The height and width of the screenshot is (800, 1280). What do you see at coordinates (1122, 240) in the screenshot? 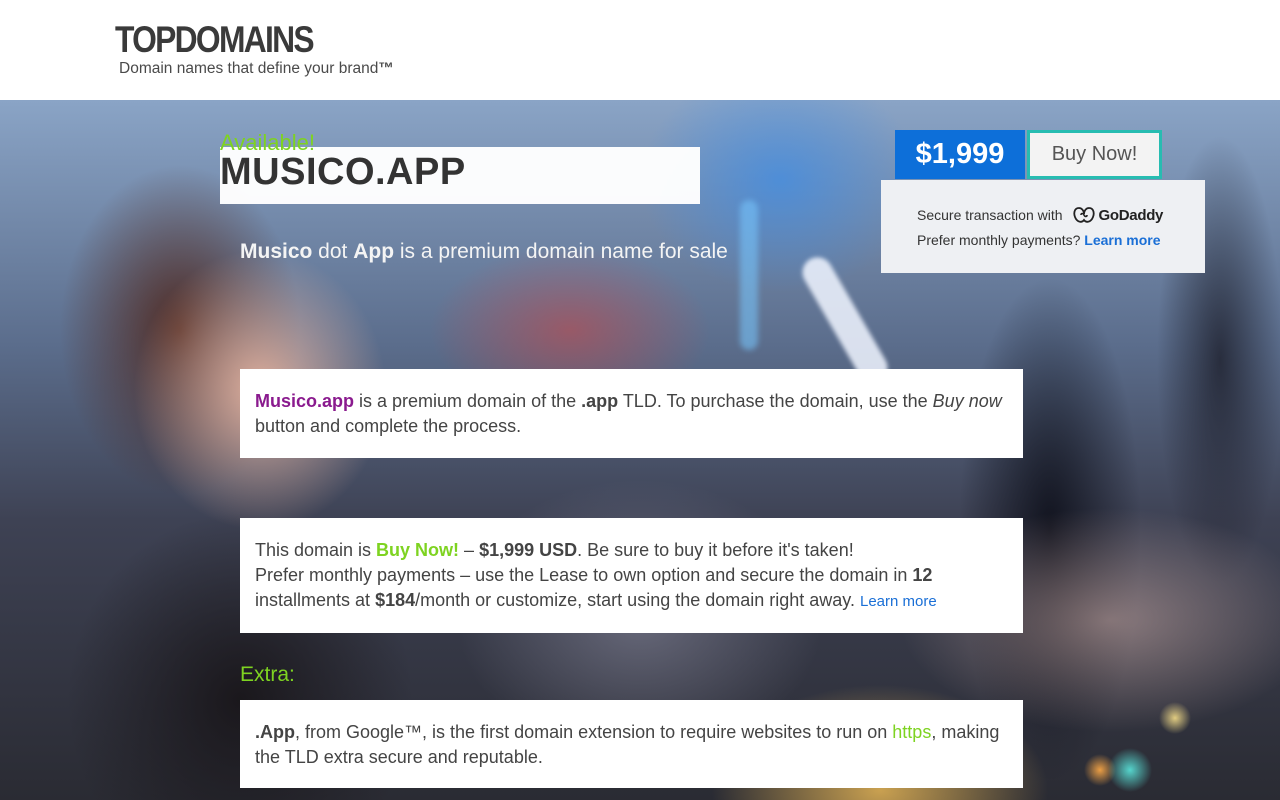
I see `learn-more-link: Learn more` at bounding box center [1122, 240].